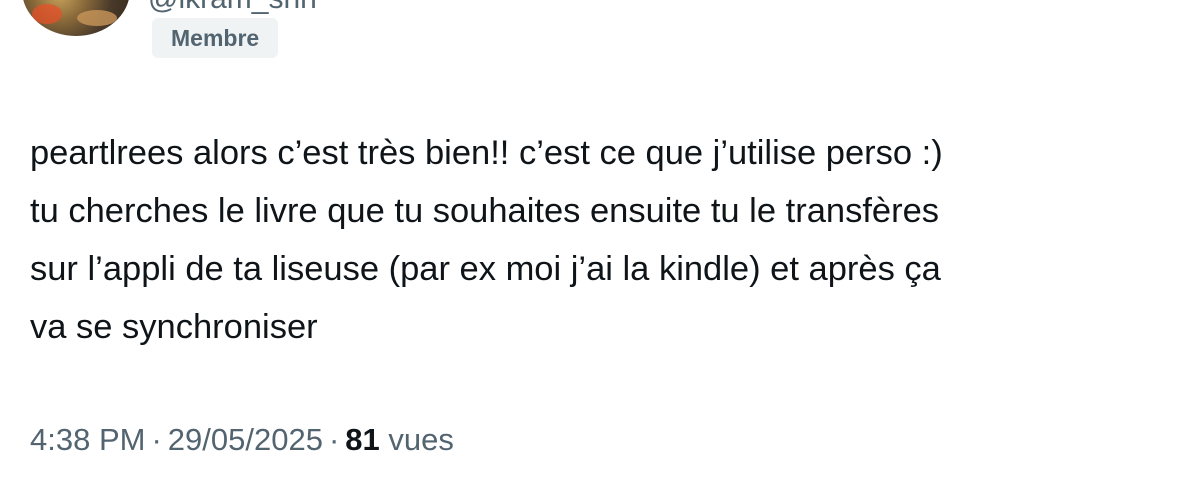  I want to click on tweet-meta: 4:38 PM · 29/05/2025 · 81 vues, so click(242, 440).